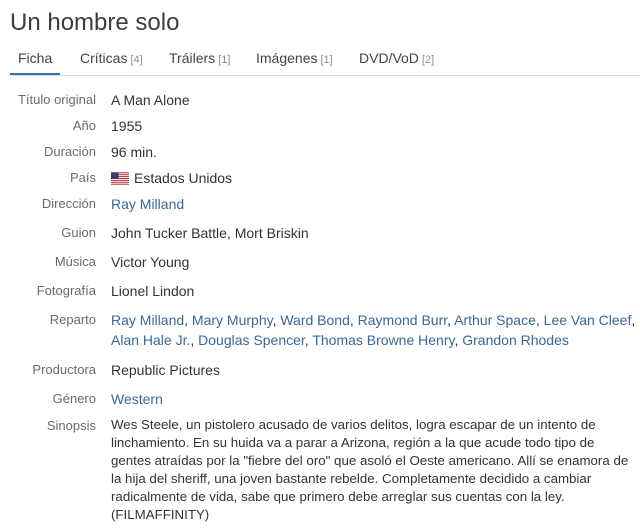 The width and height of the screenshot is (640, 532). What do you see at coordinates (515, 340) in the screenshot?
I see `cast-member-link: Grandon Rhodes` at bounding box center [515, 340].